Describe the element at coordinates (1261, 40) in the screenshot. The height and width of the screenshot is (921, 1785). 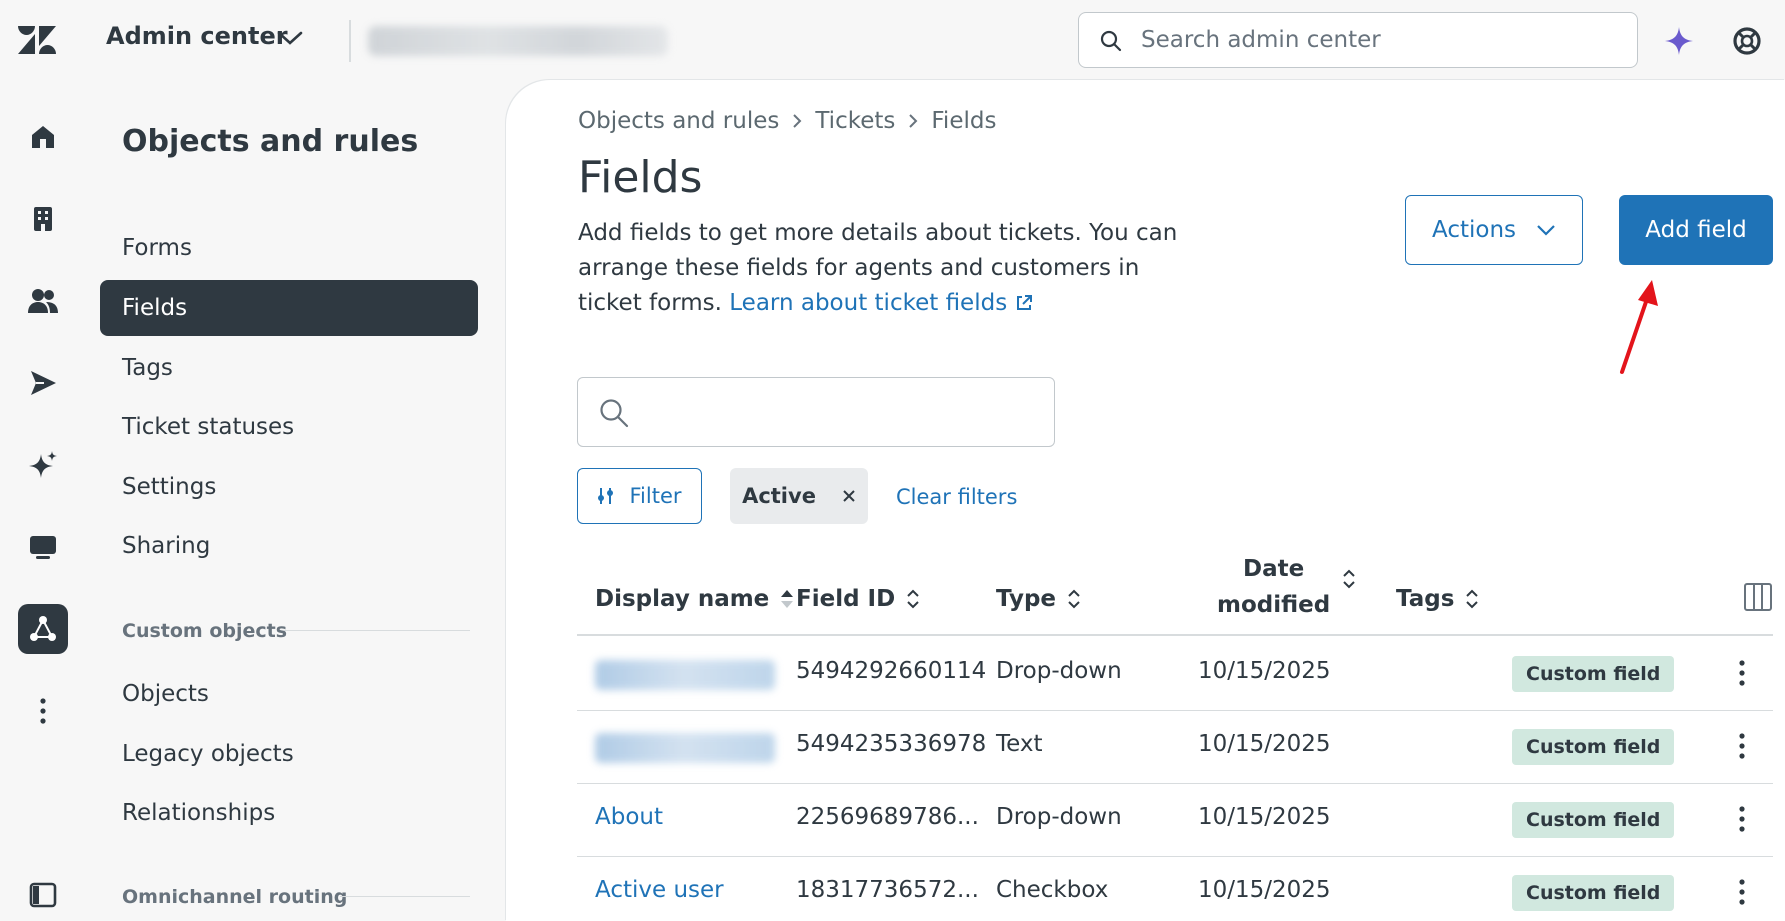
I see `search-placeholder: Search admin center` at that location.